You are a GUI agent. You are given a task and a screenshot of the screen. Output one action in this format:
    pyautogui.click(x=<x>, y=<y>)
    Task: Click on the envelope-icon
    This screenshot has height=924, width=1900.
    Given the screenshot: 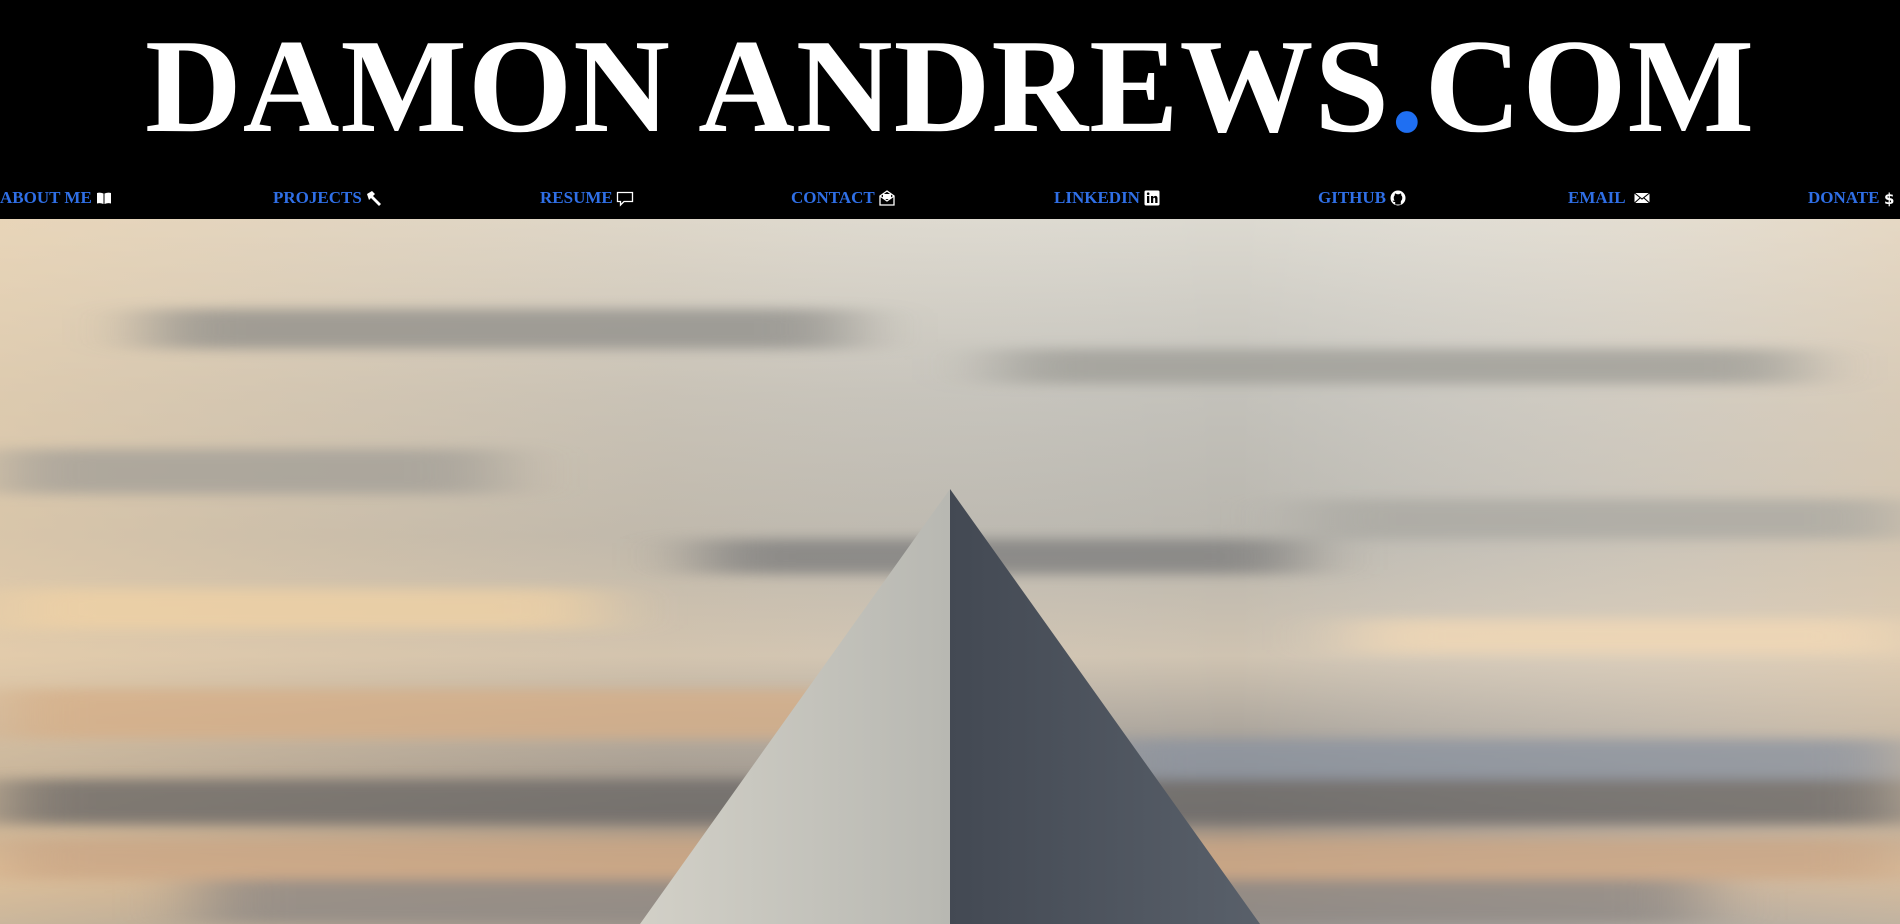 What is the action you would take?
    pyautogui.click(x=1642, y=198)
    